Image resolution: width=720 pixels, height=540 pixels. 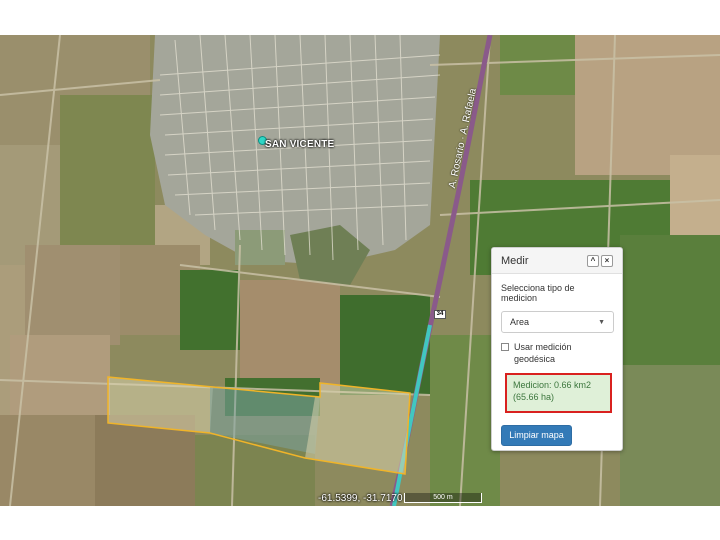 I want to click on cursor-coordinates: -61.5399, -31.7170, so click(x=360, y=498).